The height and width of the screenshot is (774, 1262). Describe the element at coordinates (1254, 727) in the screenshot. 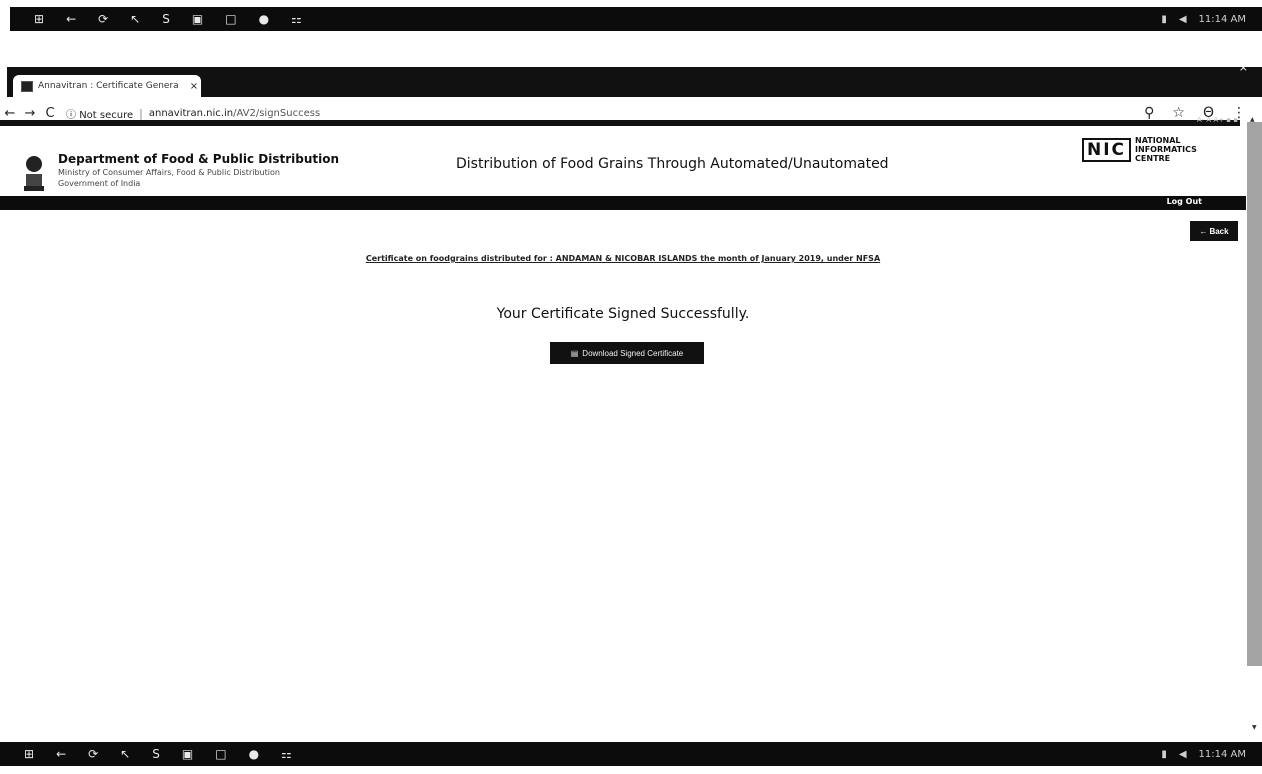

I see `scroll-down-icon: ▼` at that location.